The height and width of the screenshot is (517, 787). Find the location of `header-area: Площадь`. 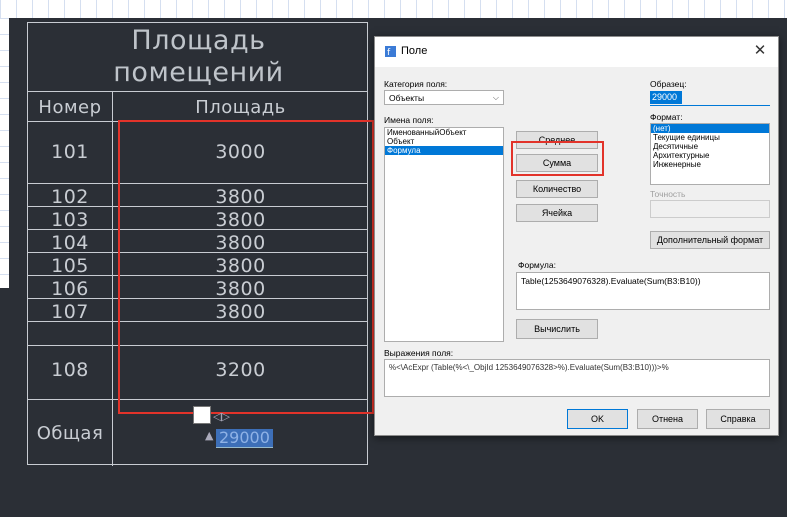

header-area: Площадь is located at coordinates (240, 107).